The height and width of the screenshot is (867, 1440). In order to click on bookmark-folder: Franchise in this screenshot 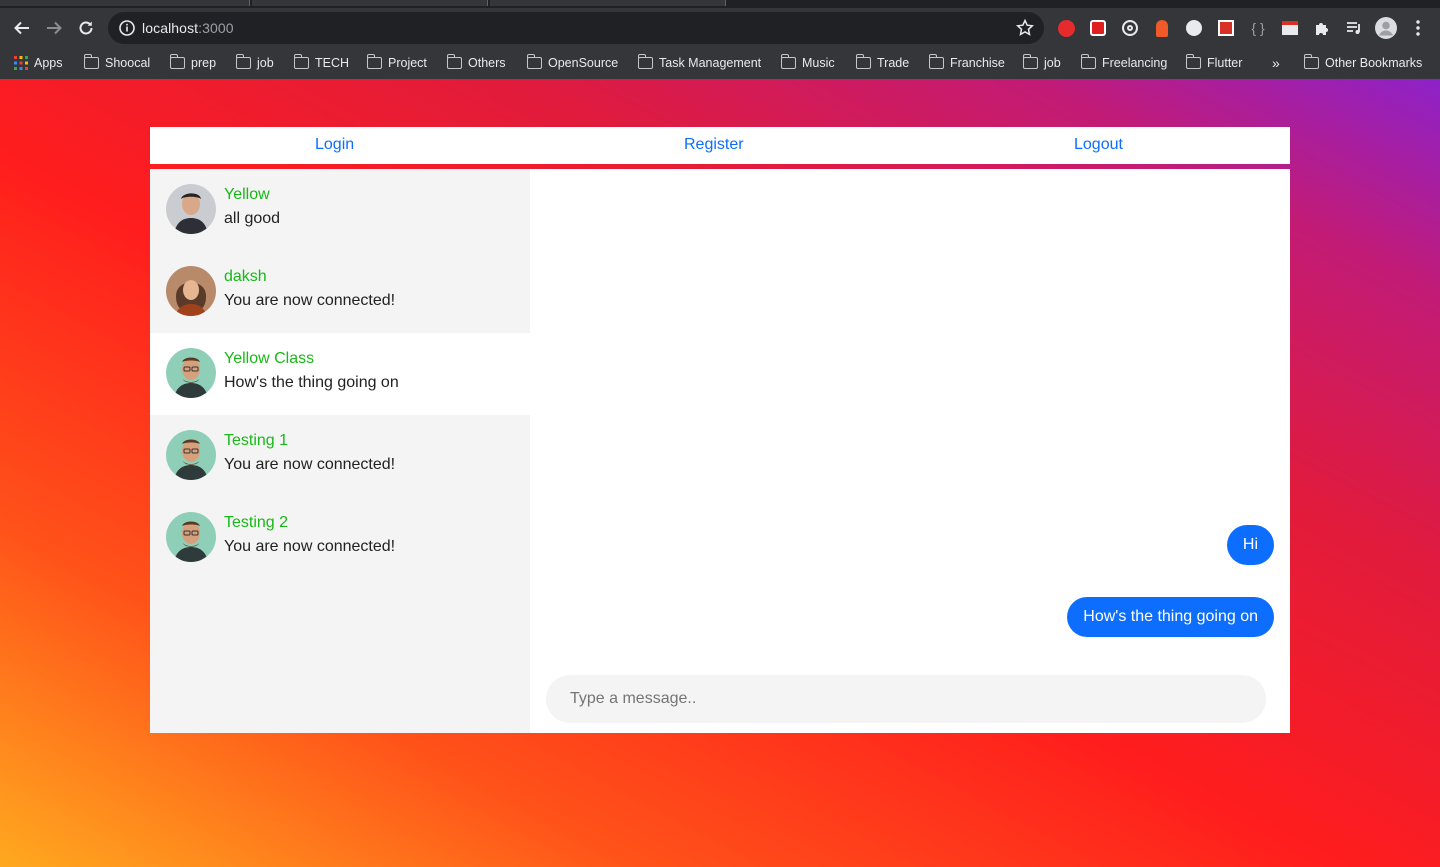, I will do `click(966, 63)`.